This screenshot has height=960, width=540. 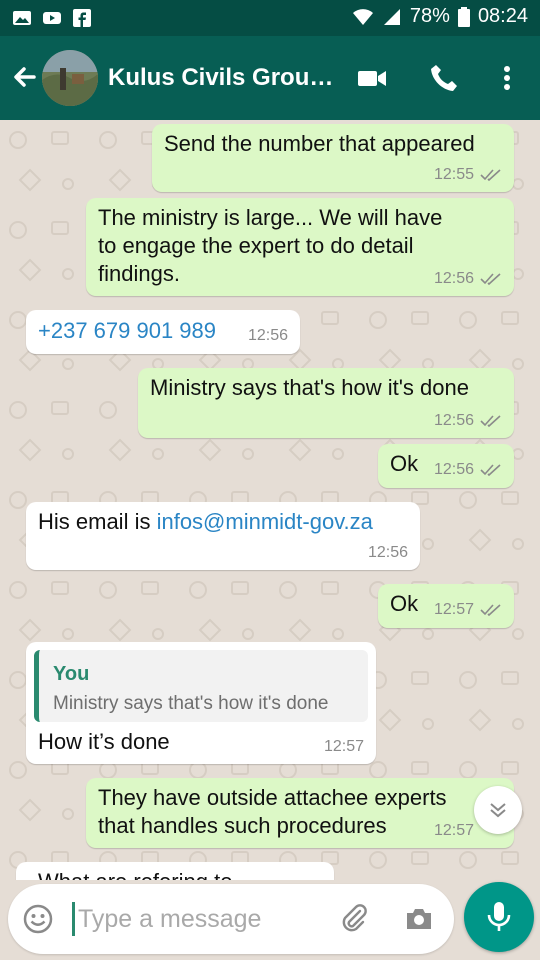 I want to click on message-text: How it’s done, so click(x=104, y=741).